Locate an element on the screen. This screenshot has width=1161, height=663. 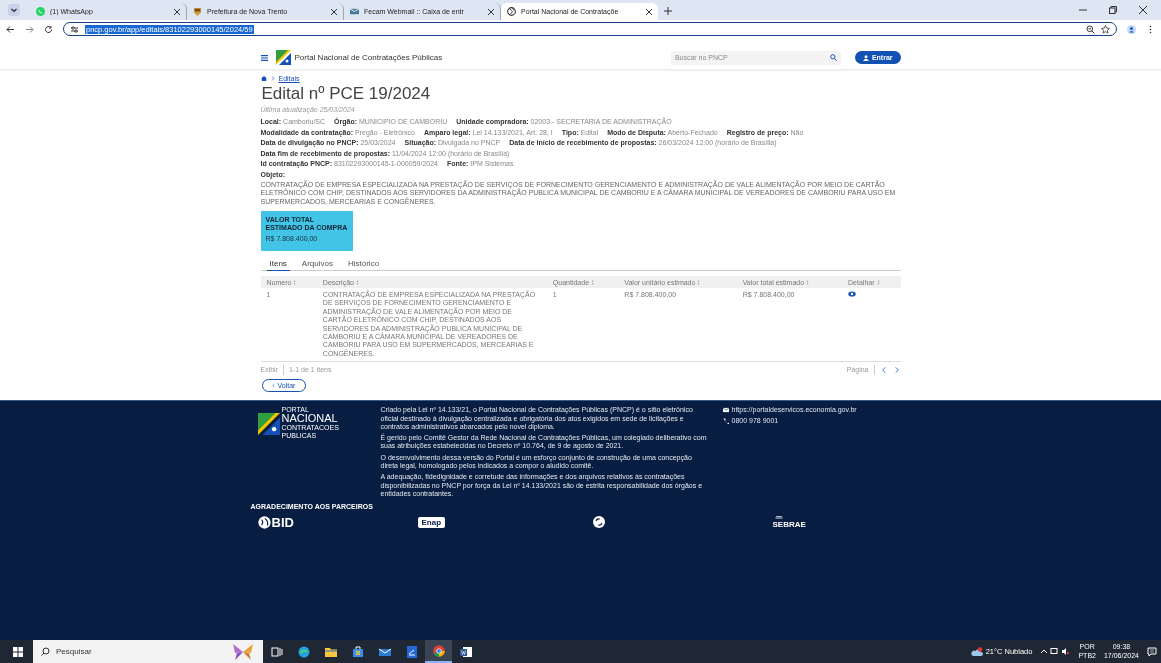
notification-icon is located at coordinates (1152, 651).